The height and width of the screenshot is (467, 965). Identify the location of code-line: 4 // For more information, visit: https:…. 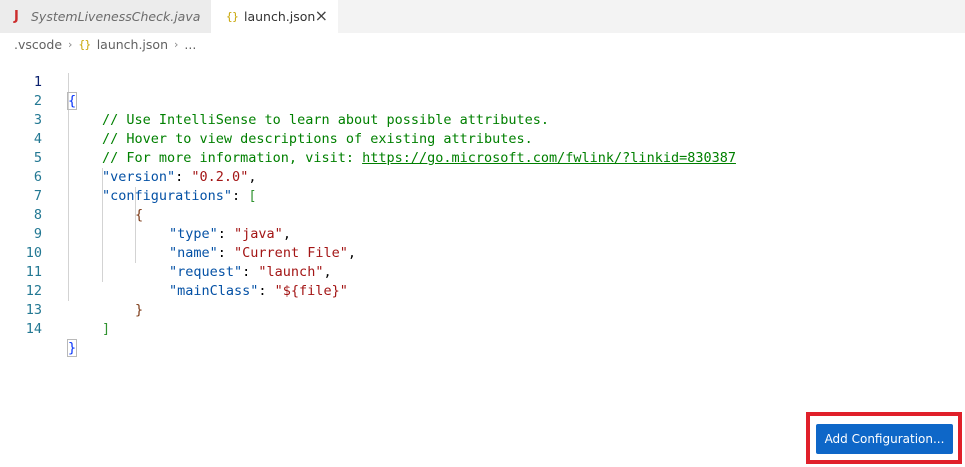
(482, 138).